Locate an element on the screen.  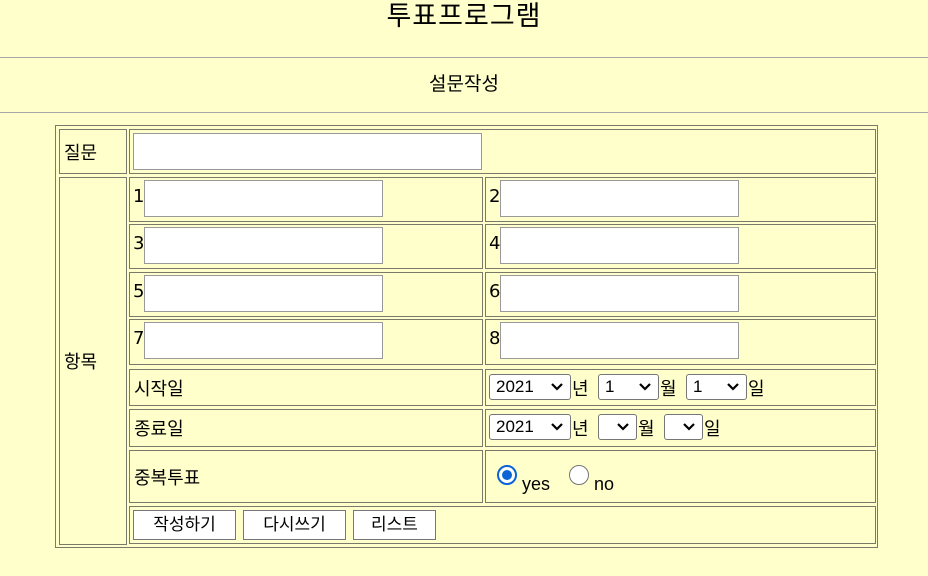
end-year-value: 2021 is located at coordinates (515, 426).